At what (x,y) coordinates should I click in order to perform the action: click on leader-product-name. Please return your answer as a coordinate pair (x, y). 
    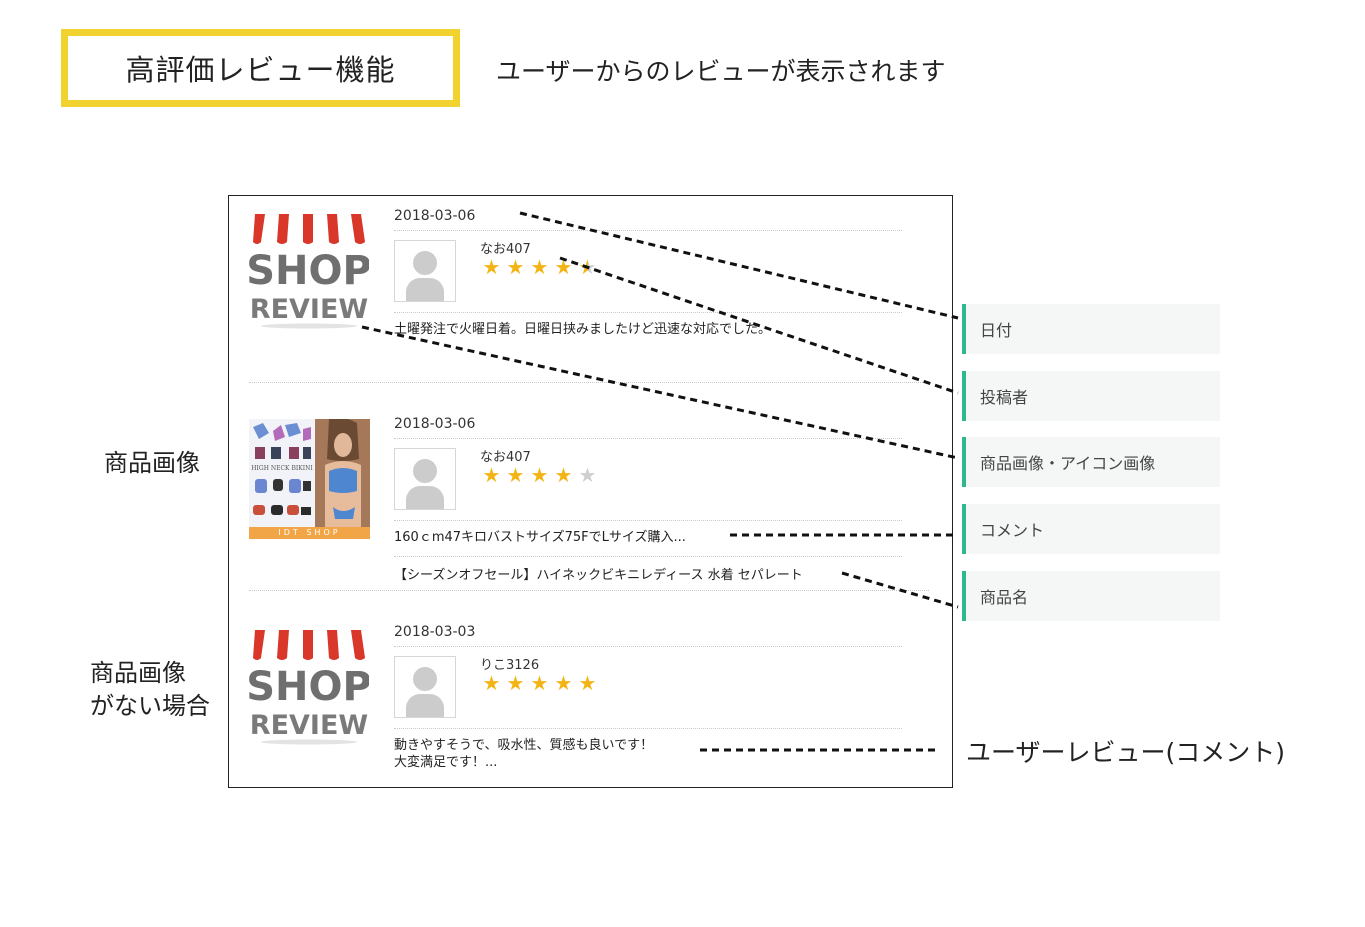
    Looking at the image, I should click on (900, 590).